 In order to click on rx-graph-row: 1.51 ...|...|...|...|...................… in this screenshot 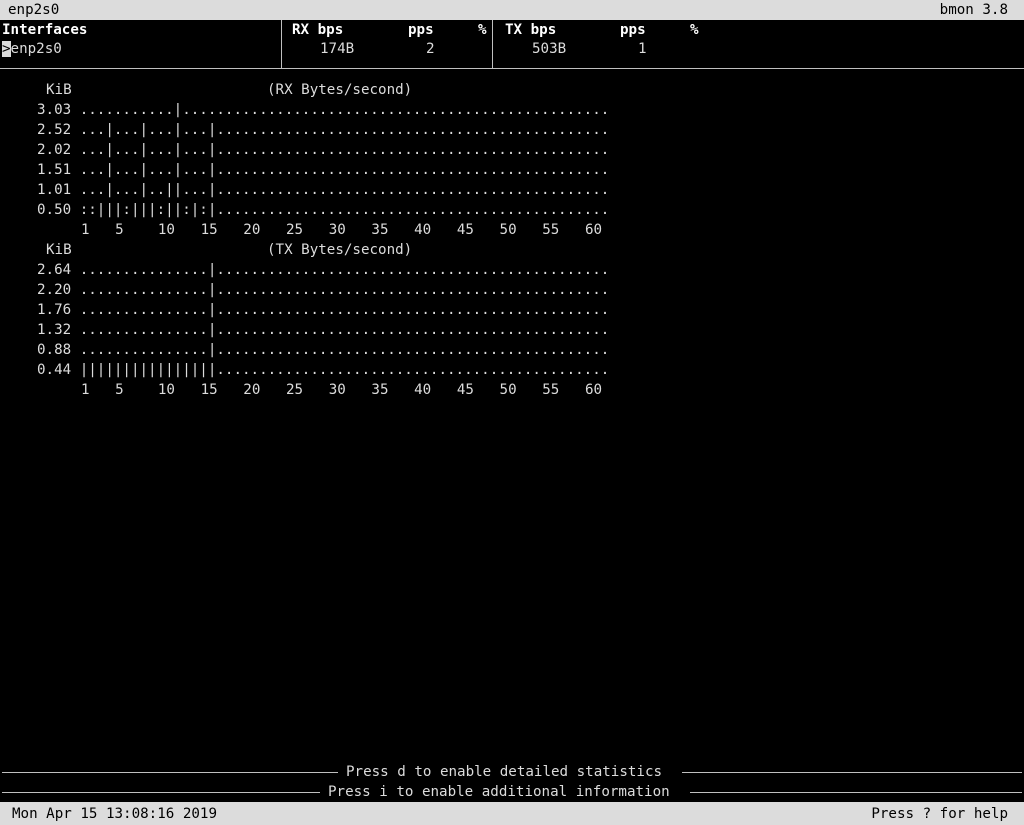, I will do `click(323, 170)`.